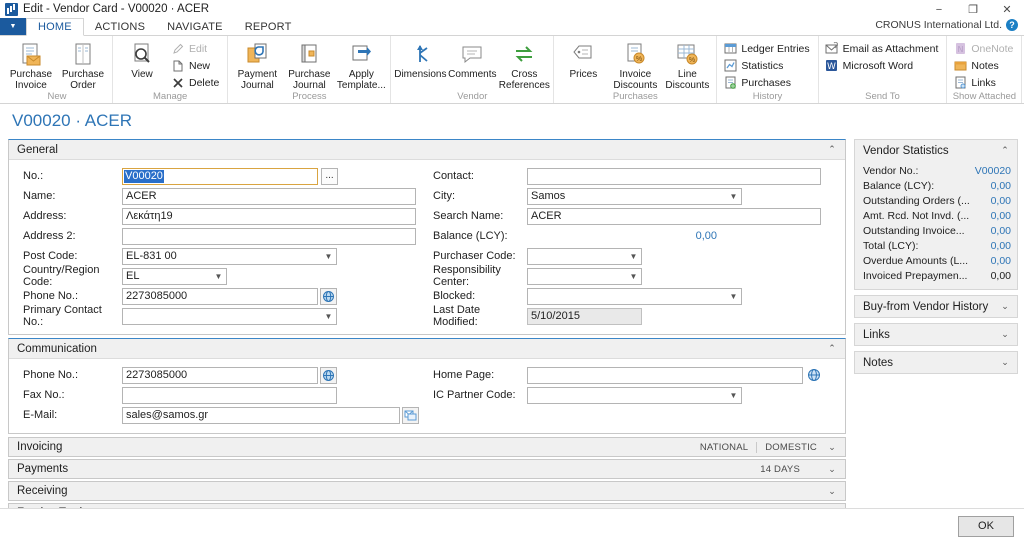 The height and width of the screenshot is (543, 1024). I want to click on invoice-discounts-button: % Invoice Discounts, so click(635, 64).